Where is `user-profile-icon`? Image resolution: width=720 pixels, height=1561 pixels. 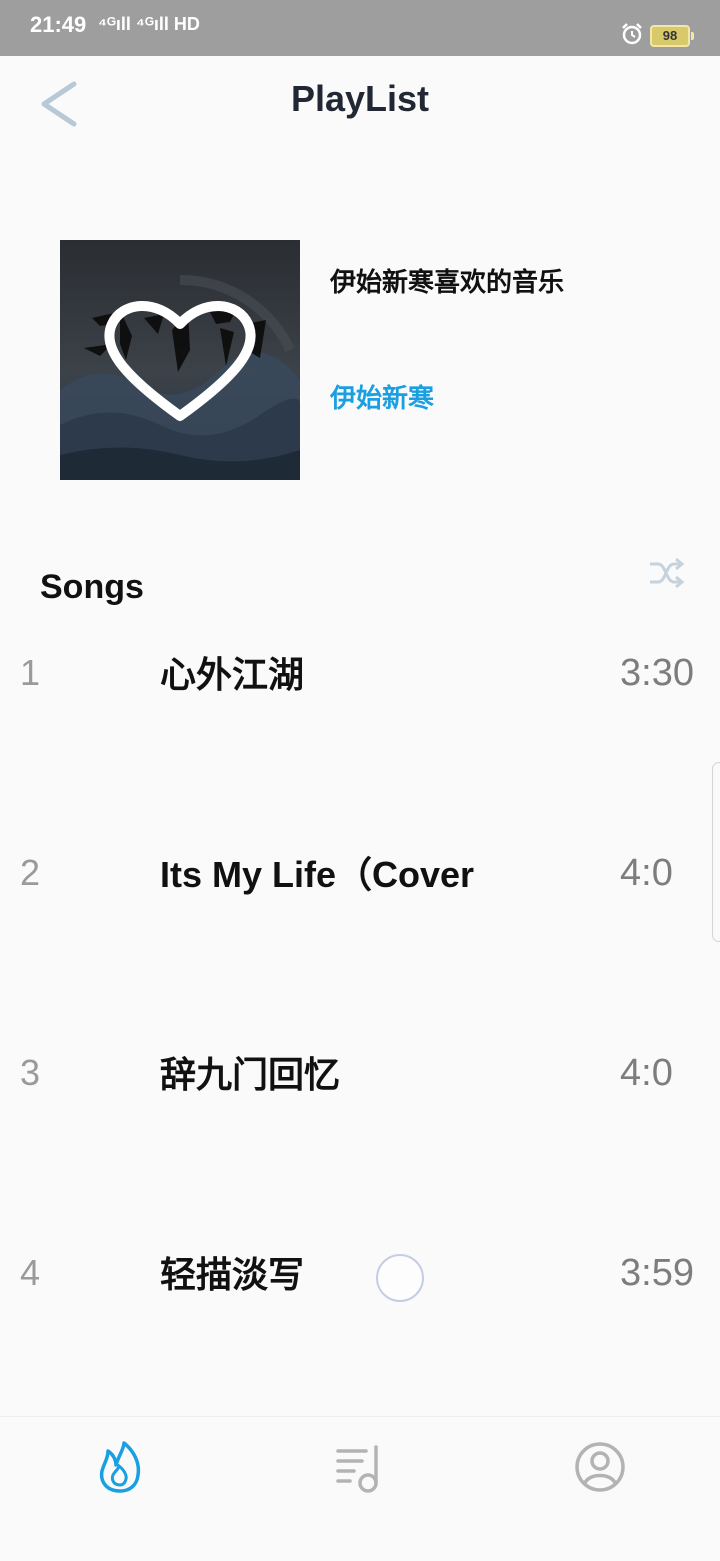
user-profile-icon is located at coordinates (600, 1467).